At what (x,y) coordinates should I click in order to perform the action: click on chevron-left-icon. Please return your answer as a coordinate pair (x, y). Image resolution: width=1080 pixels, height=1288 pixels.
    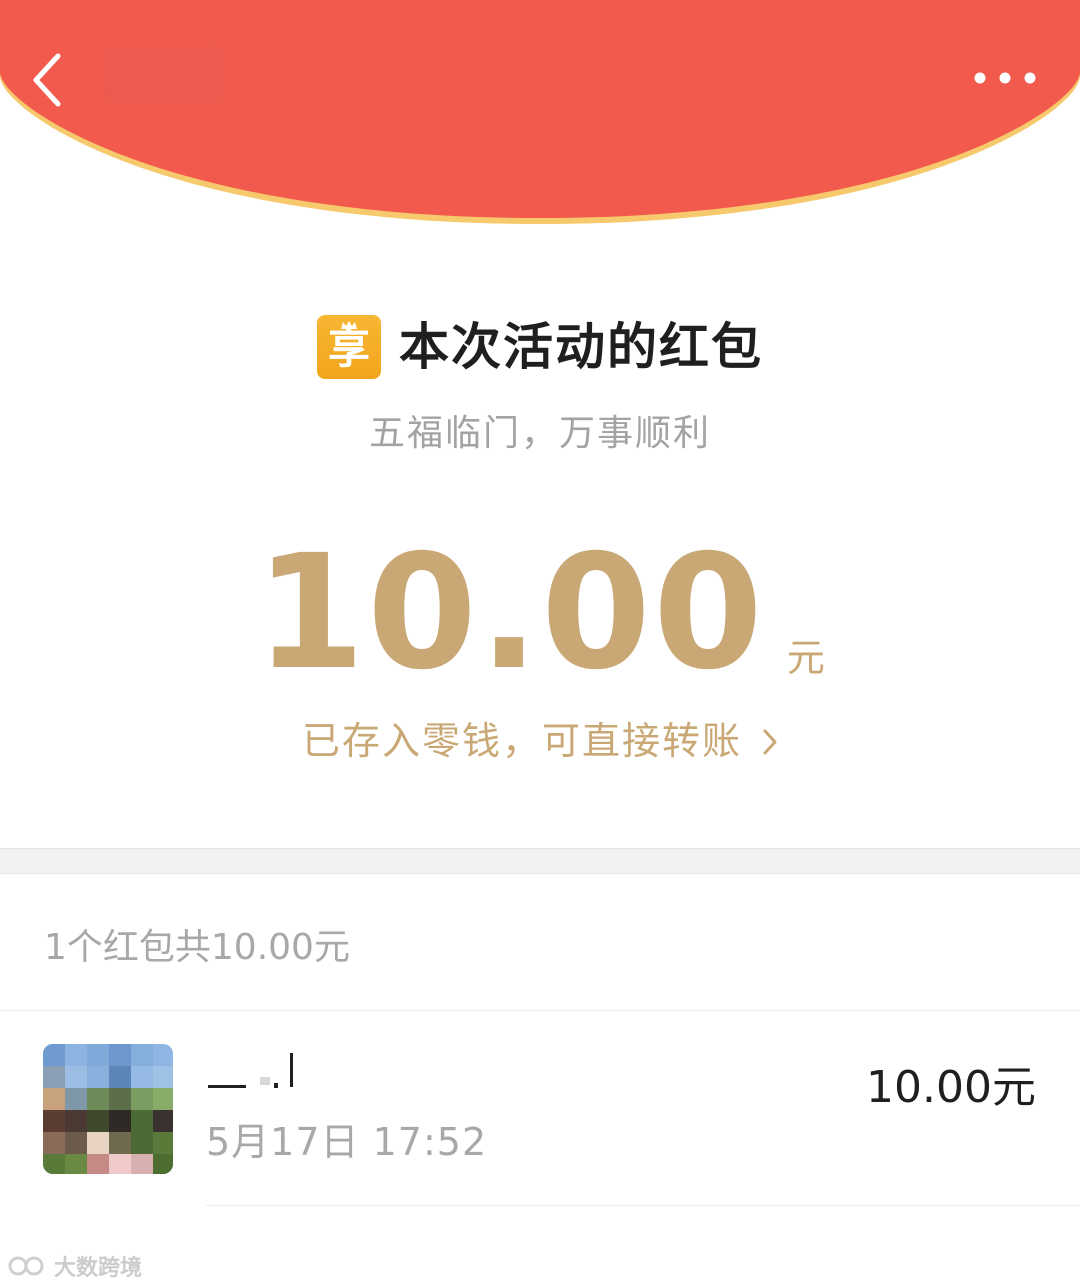
    Looking at the image, I should click on (47, 80).